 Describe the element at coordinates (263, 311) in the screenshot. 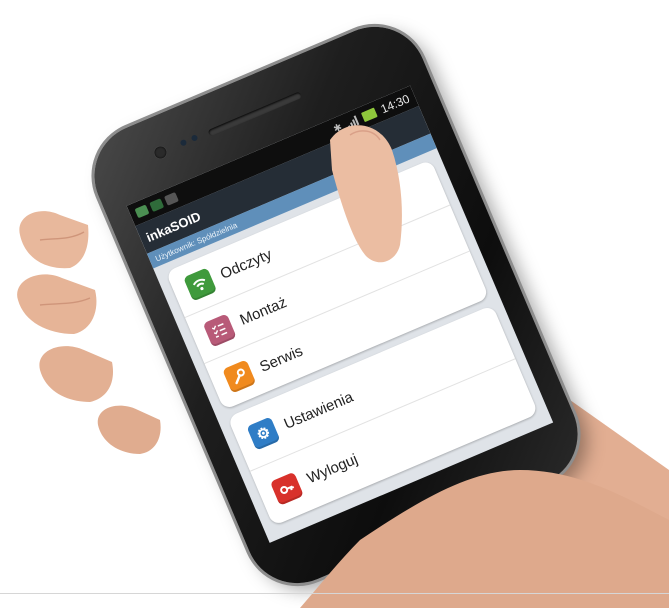

I see `menu-item-label: Montaż` at that location.